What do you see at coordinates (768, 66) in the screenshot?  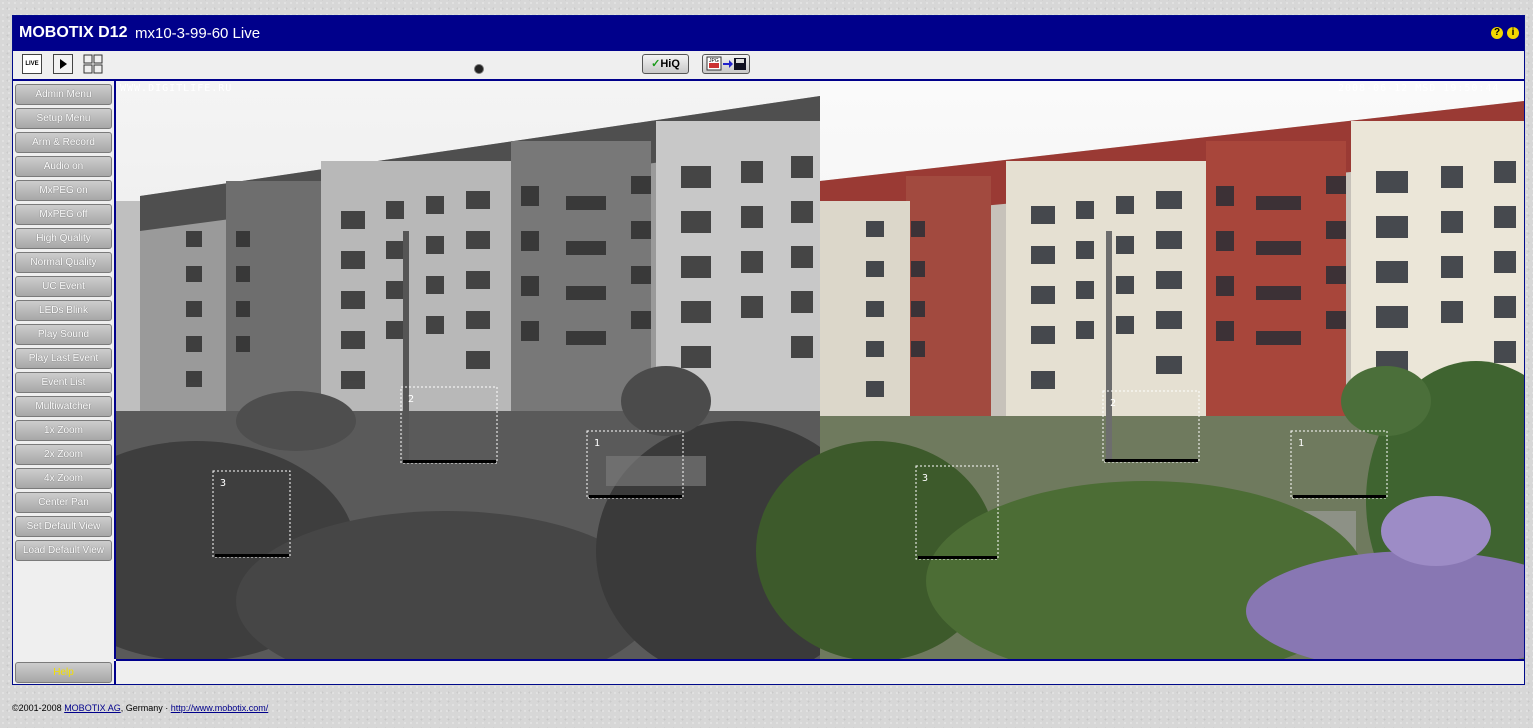 I see `toolbar: LIVE ✓HiQ JPG` at bounding box center [768, 66].